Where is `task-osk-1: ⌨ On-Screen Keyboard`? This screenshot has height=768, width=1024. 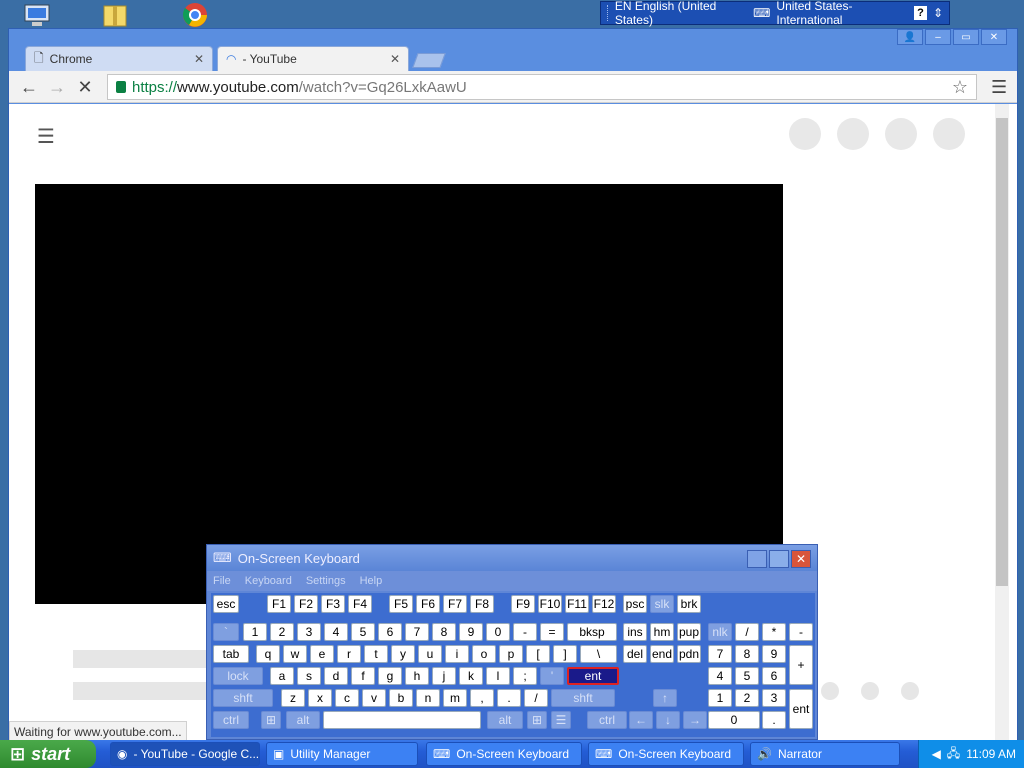
task-osk-1: ⌨ On-Screen Keyboard is located at coordinates (504, 754).